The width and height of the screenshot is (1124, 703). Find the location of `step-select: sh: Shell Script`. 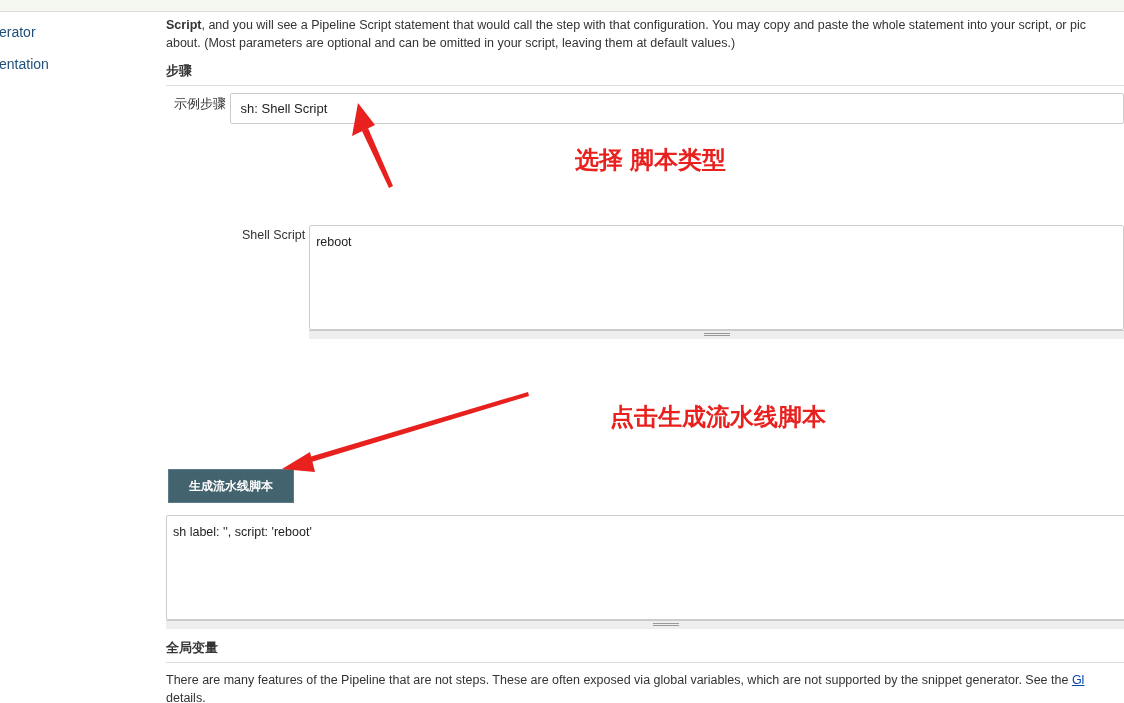

step-select: sh: Shell Script is located at coordinates (676, 108).